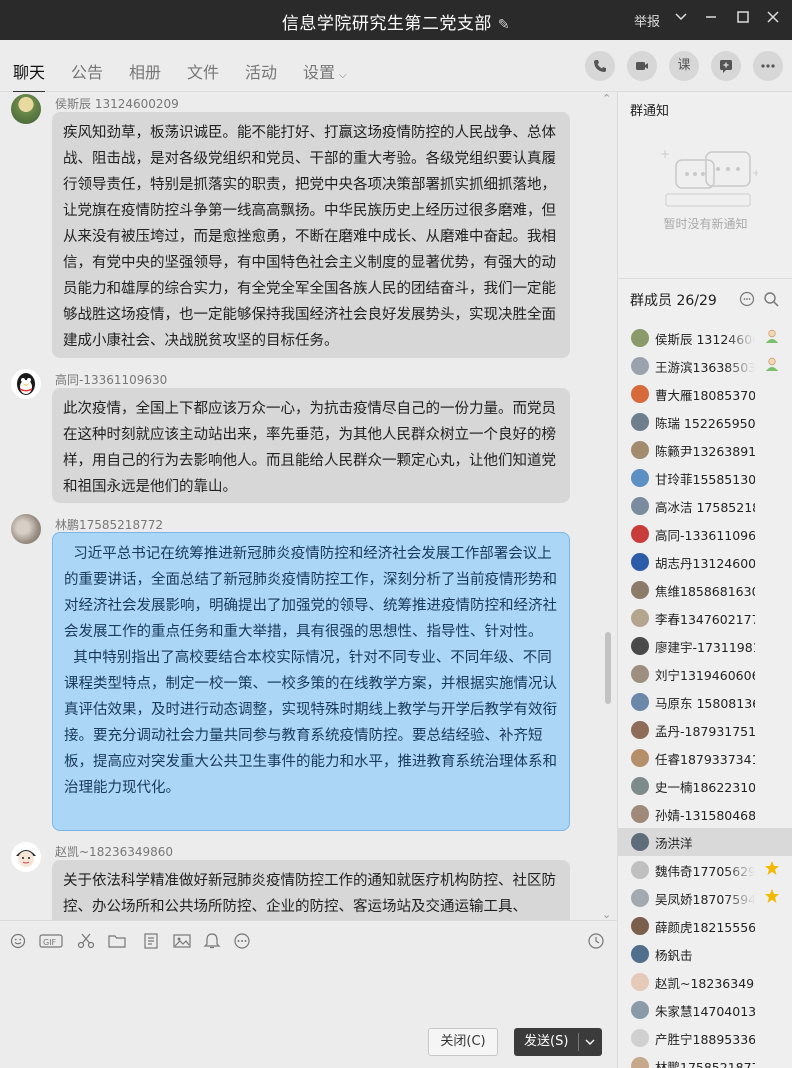  Describe the element at coordinates (590, 1043) in the screenshot. I see `send-options-chevron-icon` at that location.